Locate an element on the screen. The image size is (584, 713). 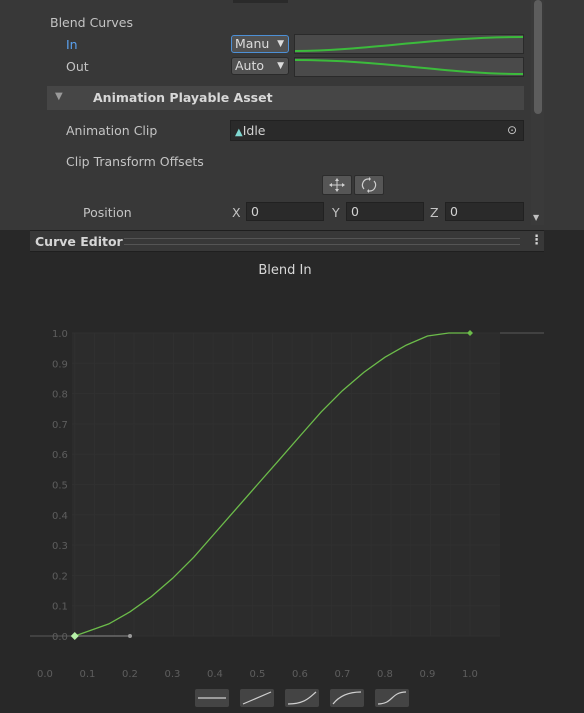
kebab-menu-icon: ⋮ is located at coordinates (536, 240).